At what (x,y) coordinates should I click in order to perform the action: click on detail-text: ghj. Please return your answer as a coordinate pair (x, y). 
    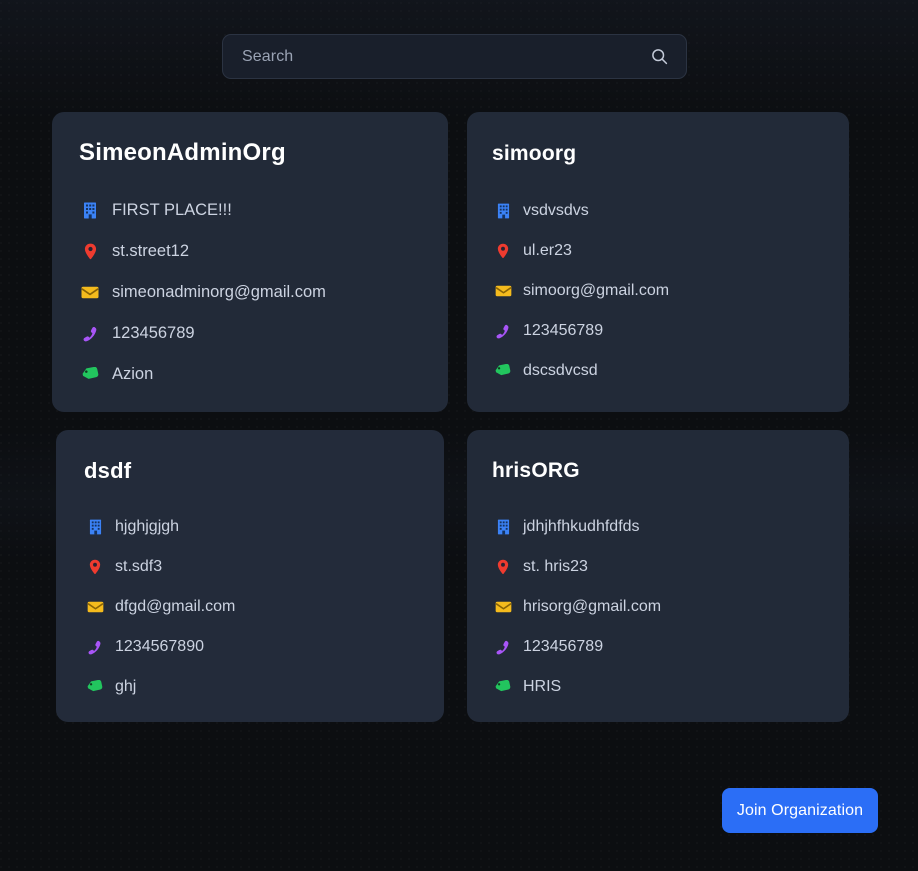
    Looking at the image, I should click on (126, 686).